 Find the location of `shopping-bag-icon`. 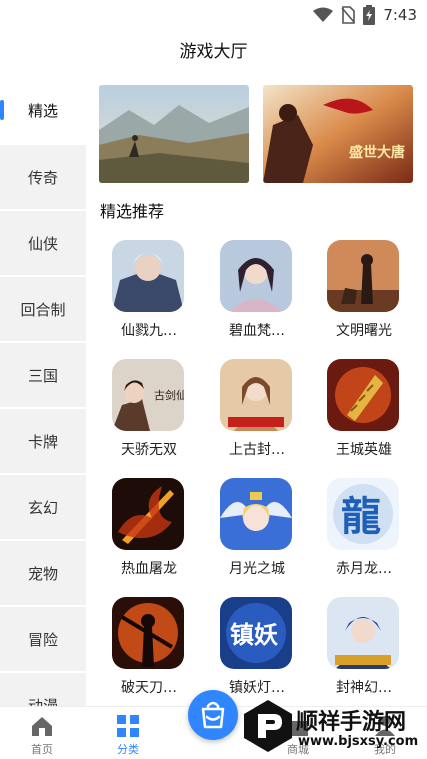

shopping-bag-icon is located at coordinates (213, 715).